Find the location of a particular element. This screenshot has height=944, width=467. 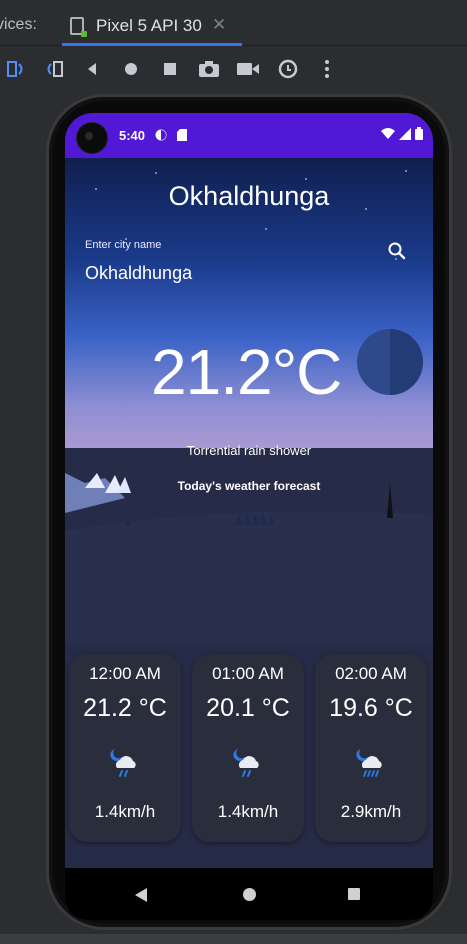

current-temperature: 21.2°C is located at coordinates (246, 372).